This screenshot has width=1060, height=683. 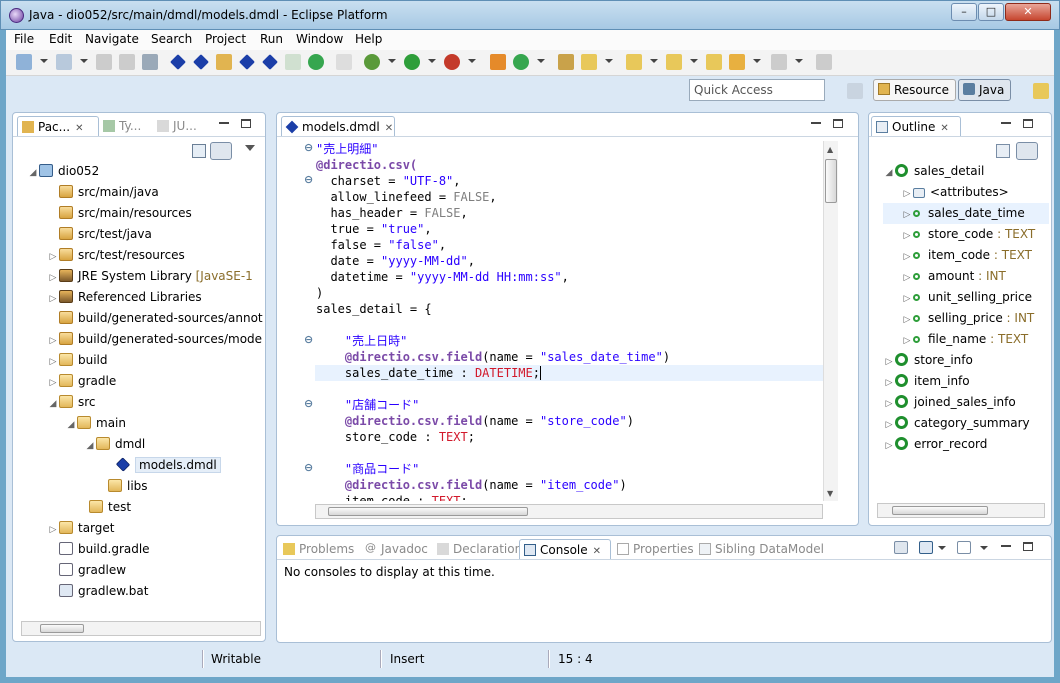 What do you see at coordinates (145, 381) in the screenshot?
I see `tree-item: ▷ gradle` at bounding box center [145, 381].